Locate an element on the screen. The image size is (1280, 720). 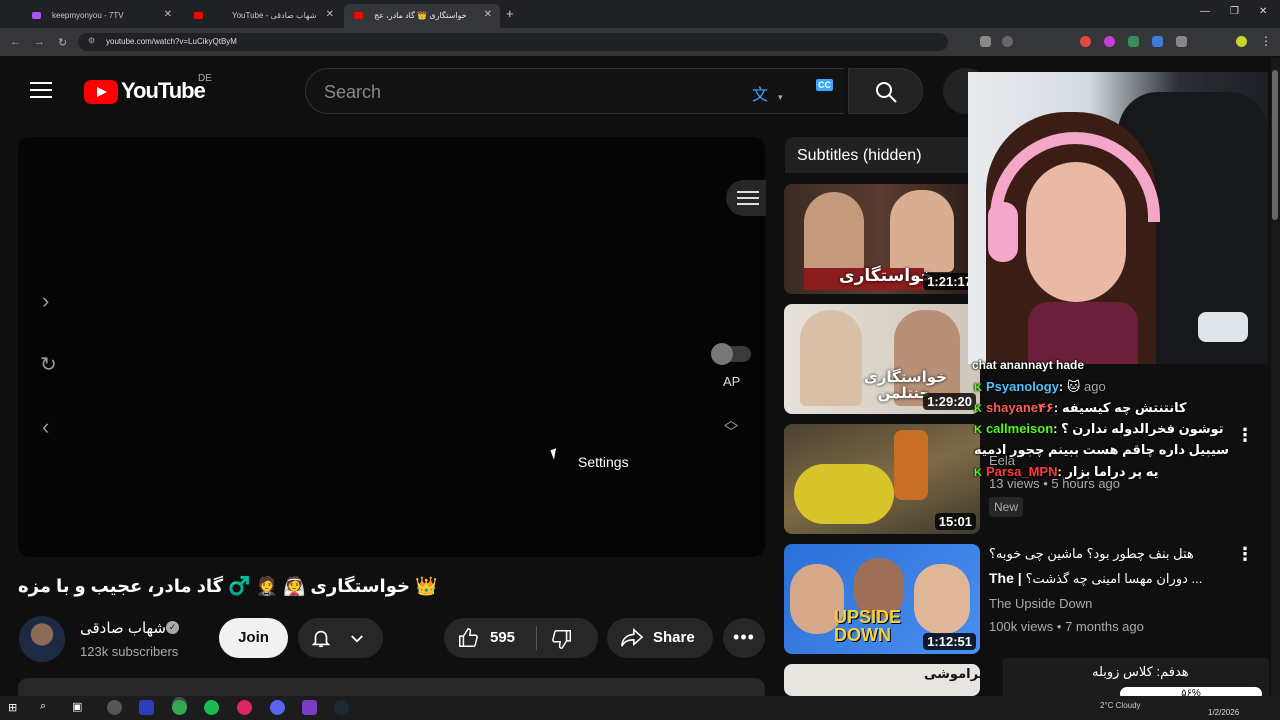
thumbnail-bottle is located at coordinates (911, 465).